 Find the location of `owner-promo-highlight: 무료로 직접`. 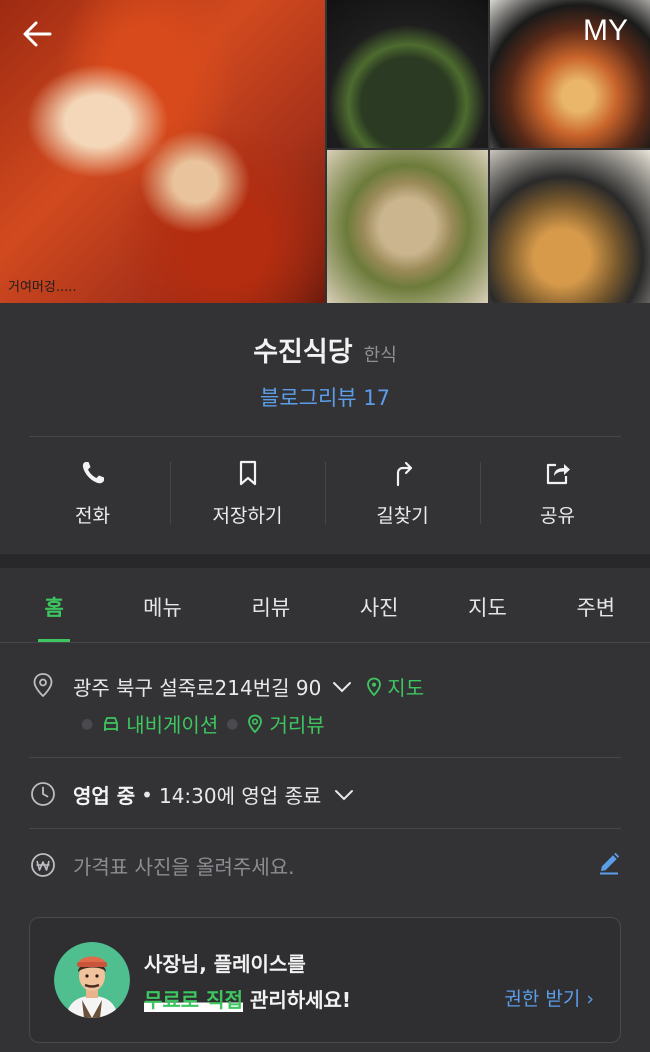

owner-promo-highlight: 무료로 직접 is located at coordinates (193, 1000).